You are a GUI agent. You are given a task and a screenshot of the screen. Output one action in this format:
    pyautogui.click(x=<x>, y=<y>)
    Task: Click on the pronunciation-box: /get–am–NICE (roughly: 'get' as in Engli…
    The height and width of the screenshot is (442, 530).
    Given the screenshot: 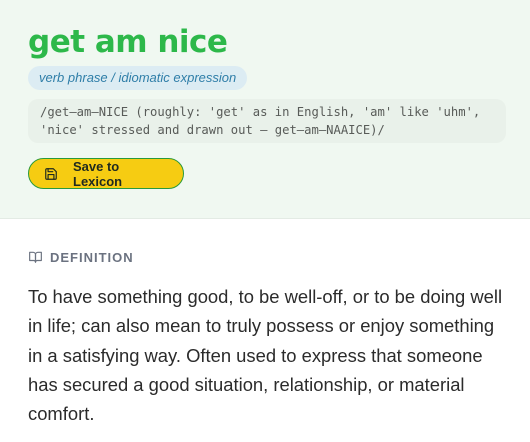 What is the action you would take?
    pyautogui.click(x=267, y=121)
    